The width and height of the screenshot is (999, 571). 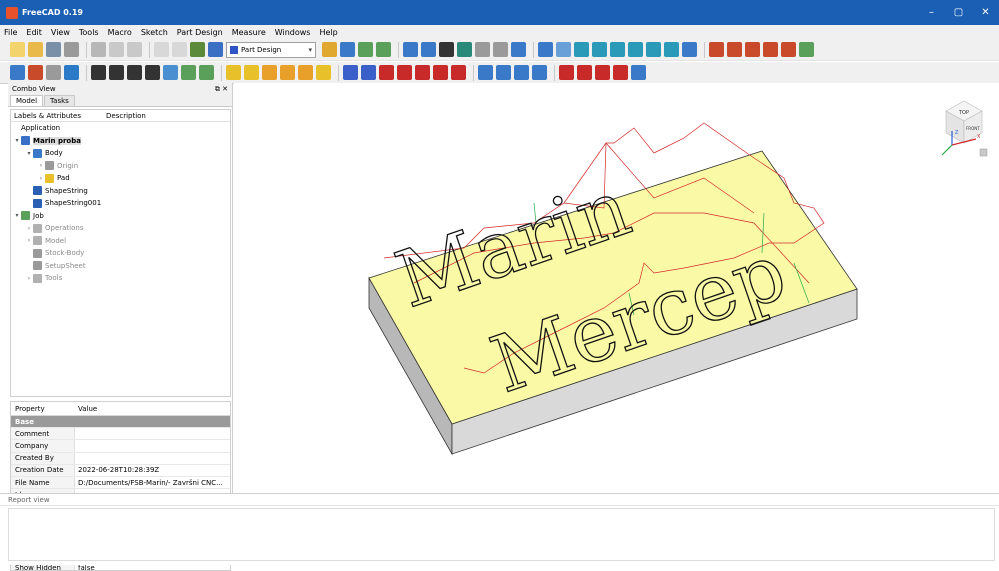 I want to click on execute-macro-icon, so click(x=383, y=49).